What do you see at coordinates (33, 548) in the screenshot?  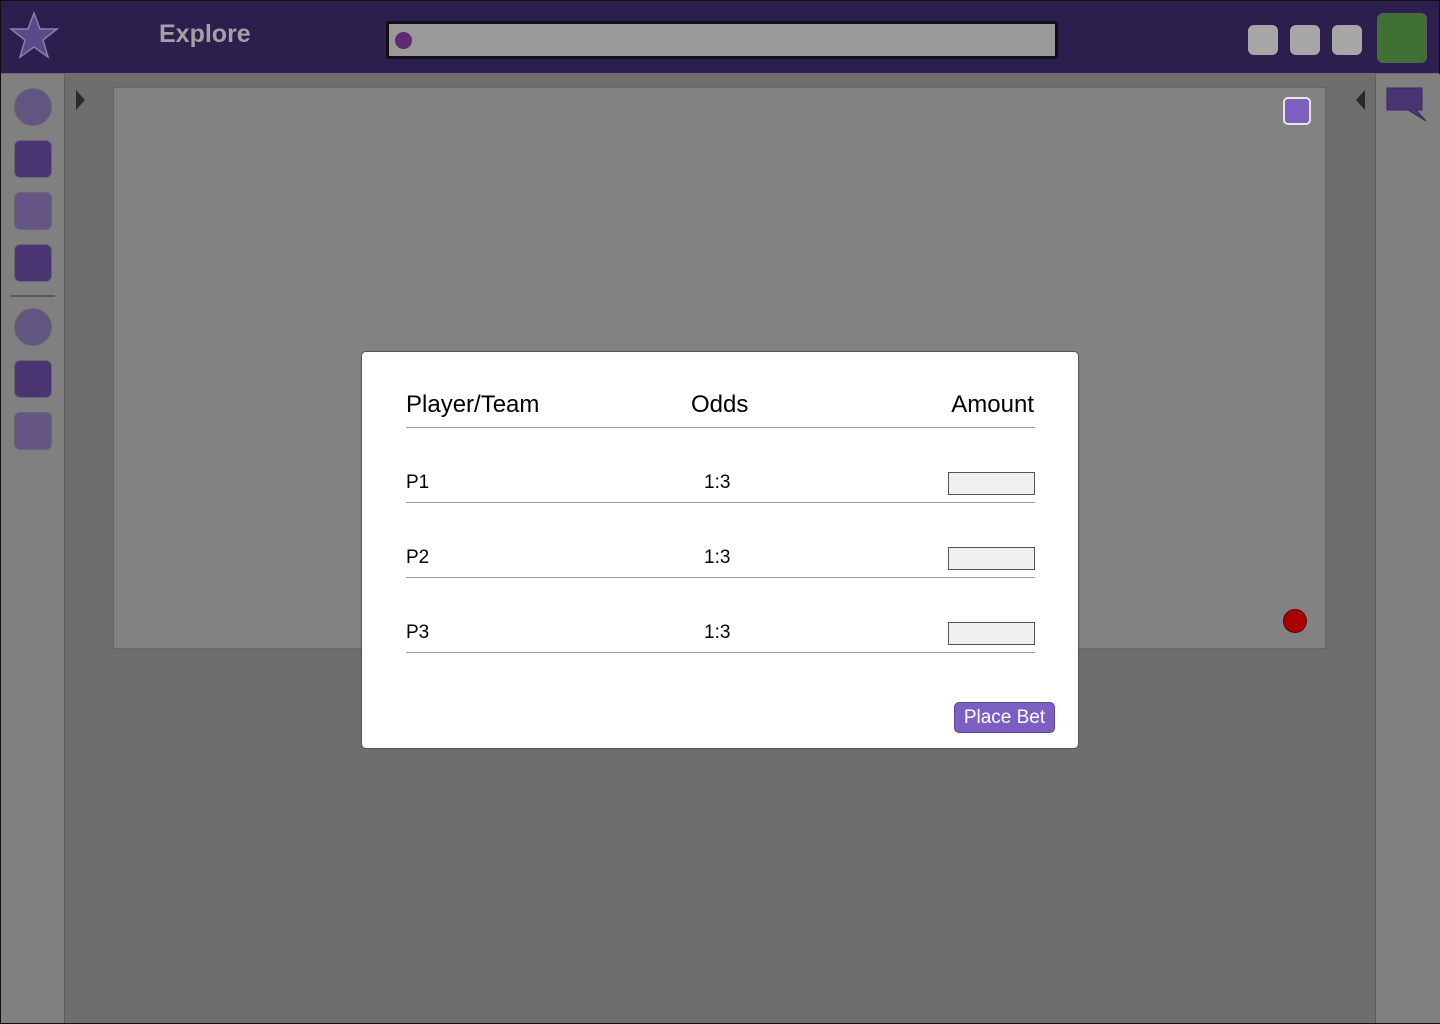 I see `left-sidebar` at bounding box center [33, 548].